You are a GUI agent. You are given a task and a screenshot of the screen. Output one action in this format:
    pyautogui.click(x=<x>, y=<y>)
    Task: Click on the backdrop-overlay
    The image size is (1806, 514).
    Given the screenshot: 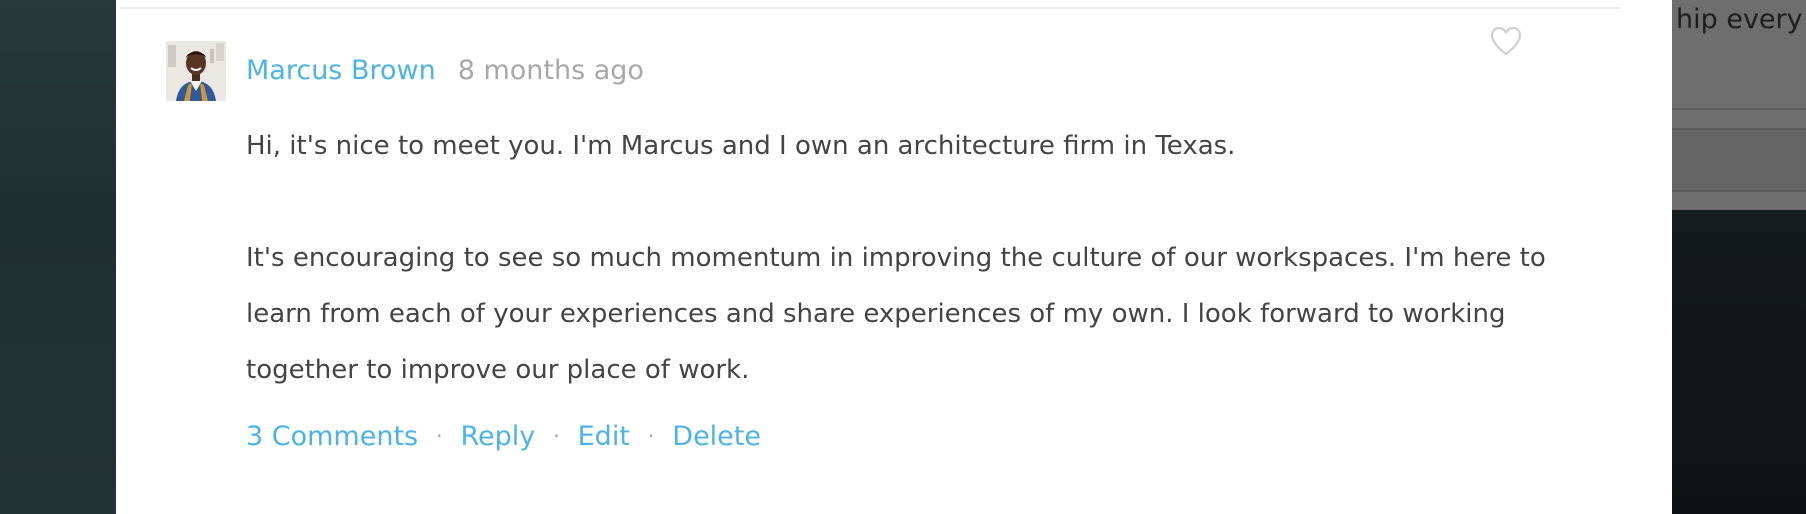 What is the action you would take?
    pyautogui.click(x=1739, y=362)
    